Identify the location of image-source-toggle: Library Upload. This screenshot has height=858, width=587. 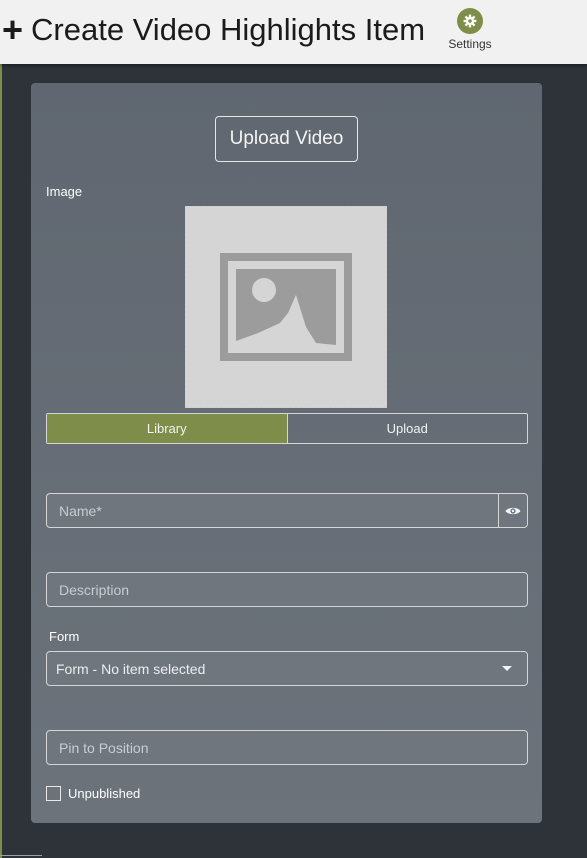
(287, 428).